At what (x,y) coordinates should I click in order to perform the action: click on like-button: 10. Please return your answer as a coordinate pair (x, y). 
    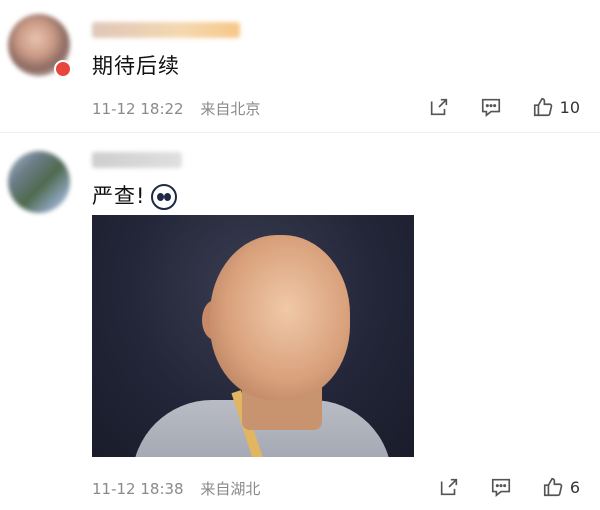
    Looking at the image, I should click on (556, 107).